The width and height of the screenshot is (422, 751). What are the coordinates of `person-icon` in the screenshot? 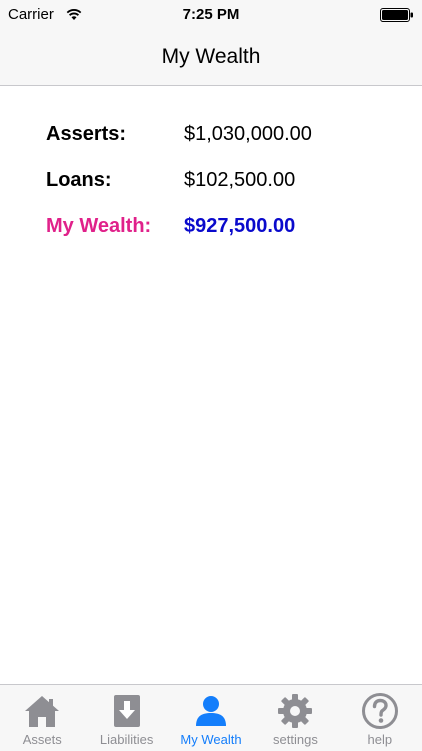 It's located at (211, 711).